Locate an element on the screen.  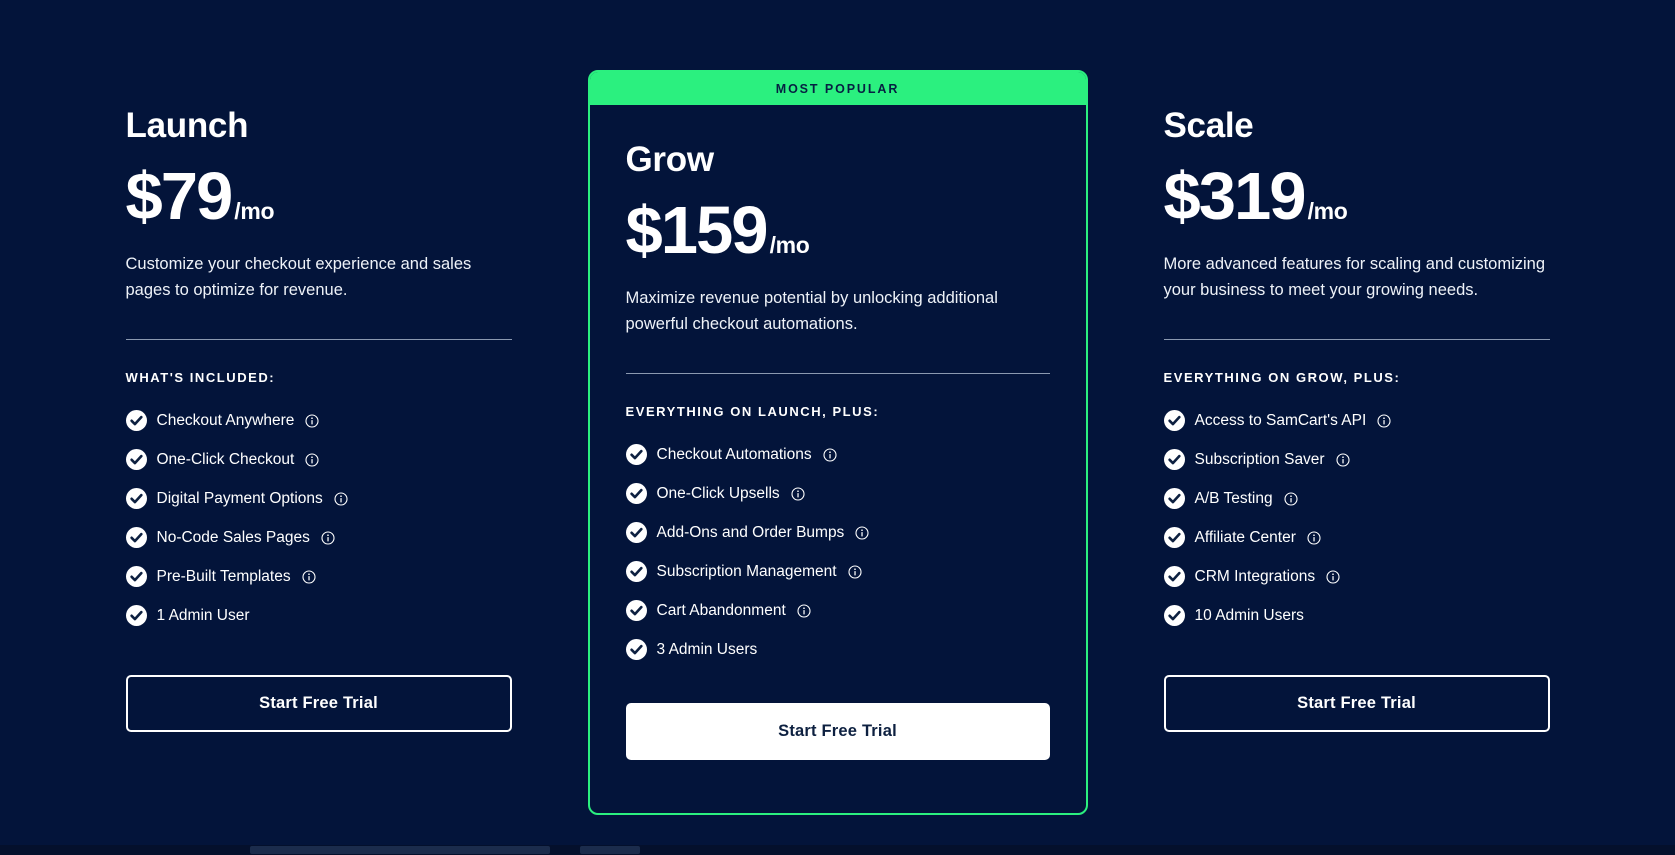
feature-item: Digital Payment Options is located at coordinates (318, 498).